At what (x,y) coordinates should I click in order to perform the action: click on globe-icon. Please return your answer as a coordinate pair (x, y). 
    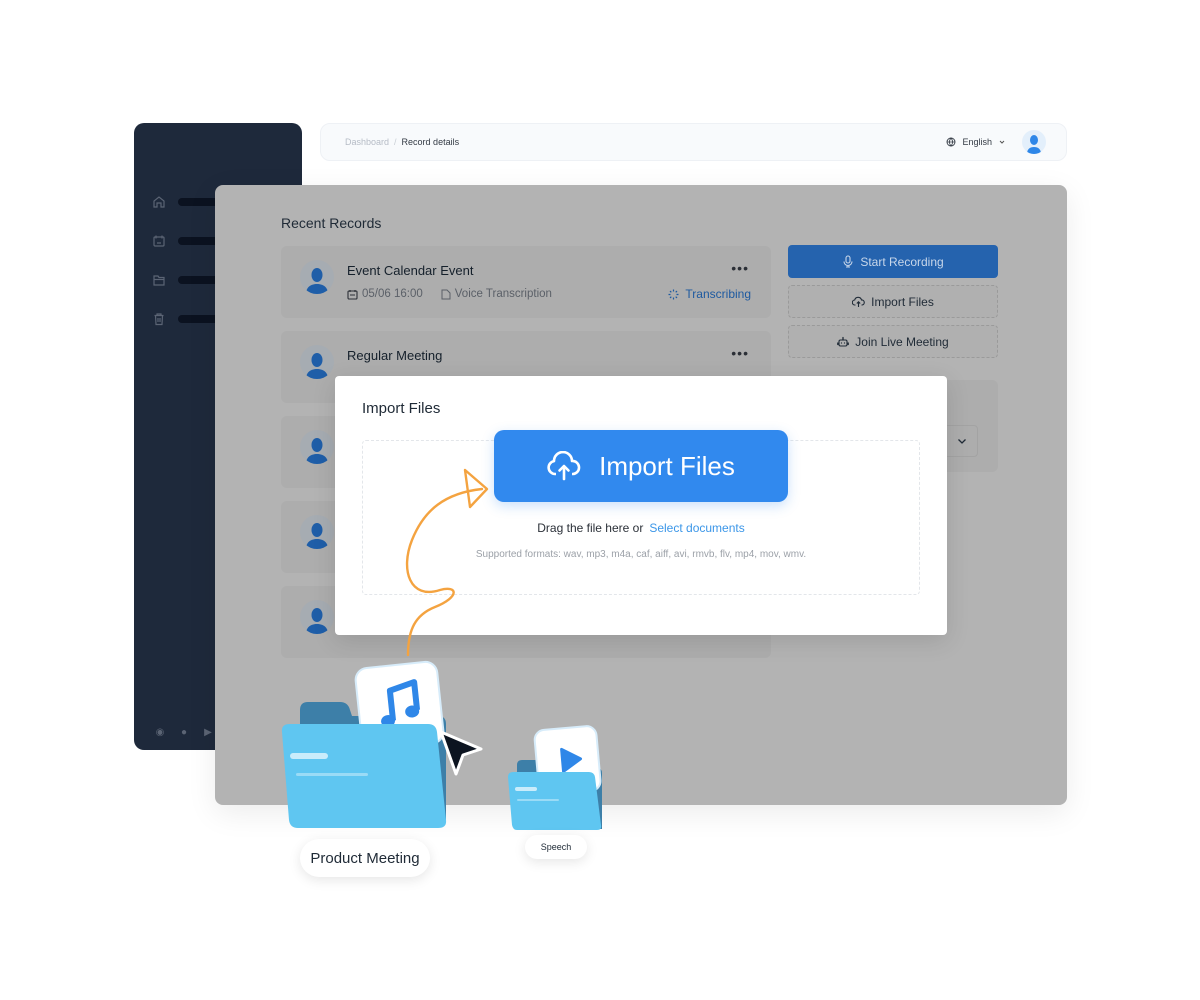
    Looking at the image, I should click on (951, 142).